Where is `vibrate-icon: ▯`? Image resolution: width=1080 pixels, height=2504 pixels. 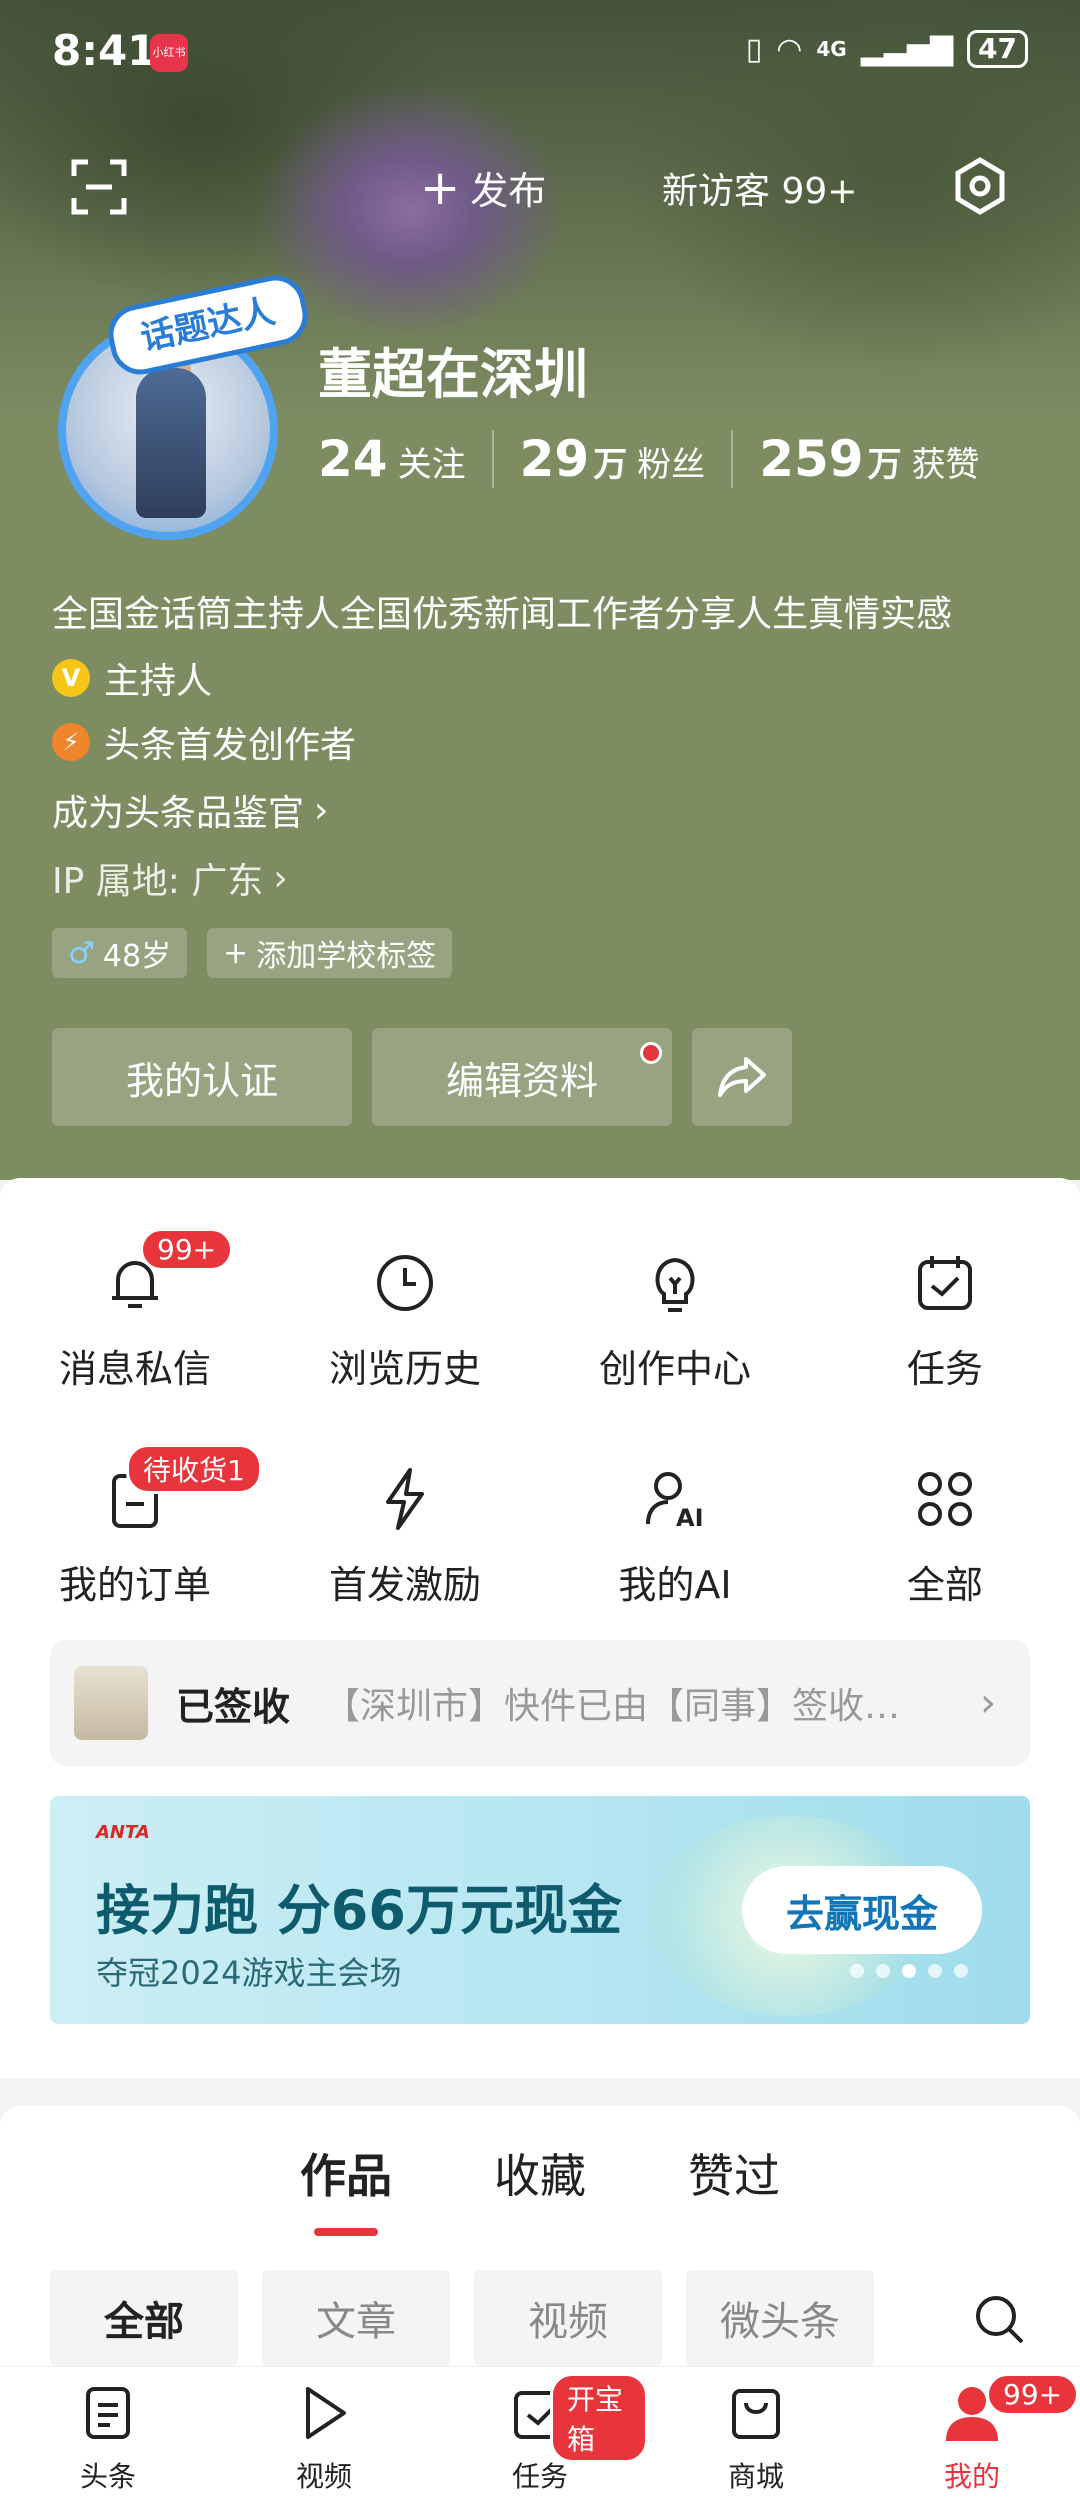 vibrate-icon: ▯ is located at coordinates (754, 49).